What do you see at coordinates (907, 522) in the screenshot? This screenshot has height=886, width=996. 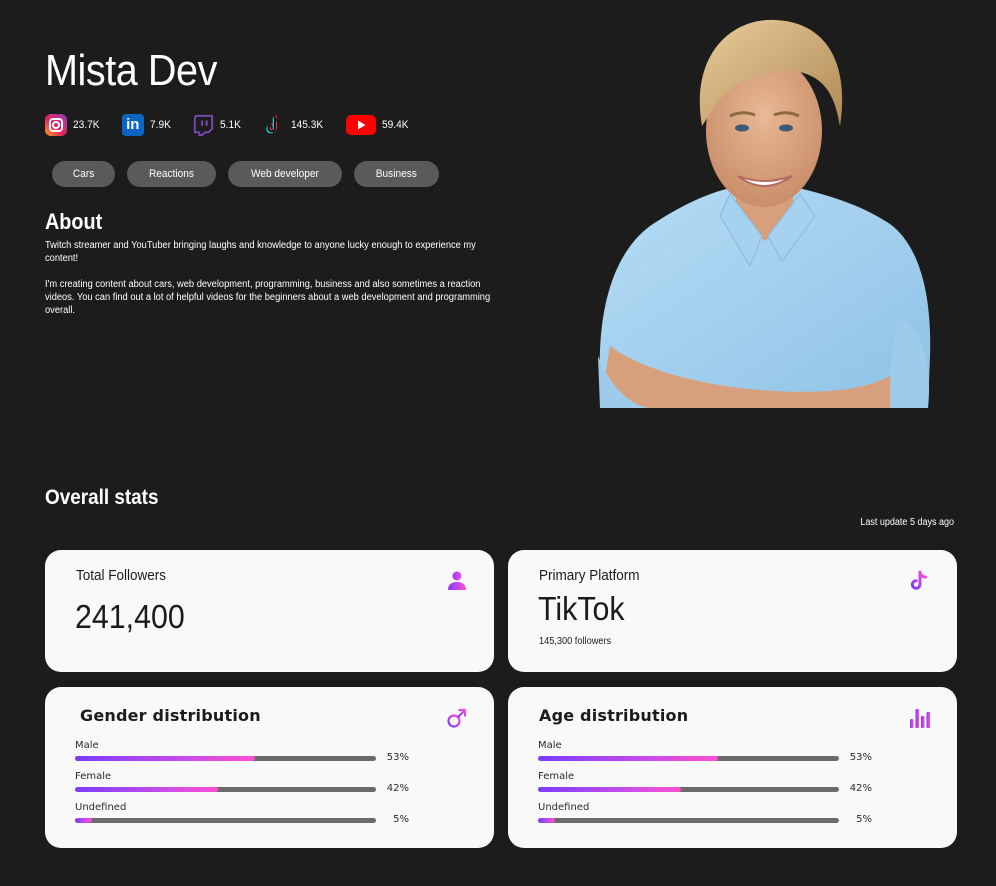 I see `last-update-text: Last update 5 days ago` at bounding box center [907, 522].